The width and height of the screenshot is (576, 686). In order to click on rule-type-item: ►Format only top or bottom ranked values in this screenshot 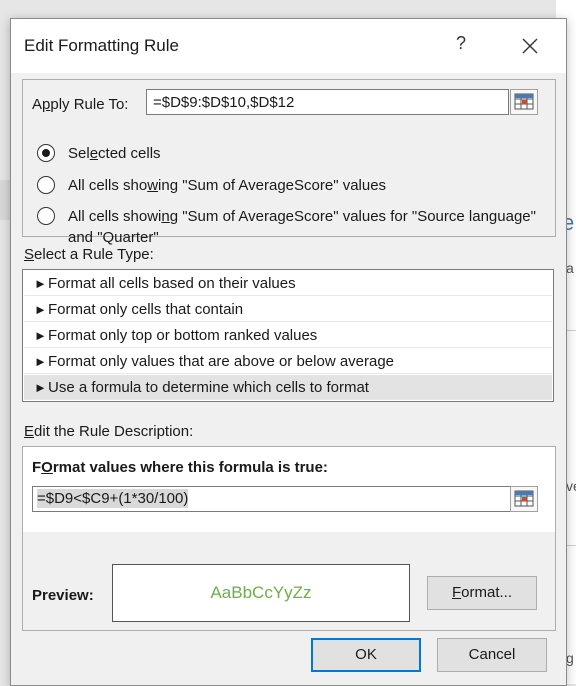, I will do `click(288, 335)`.